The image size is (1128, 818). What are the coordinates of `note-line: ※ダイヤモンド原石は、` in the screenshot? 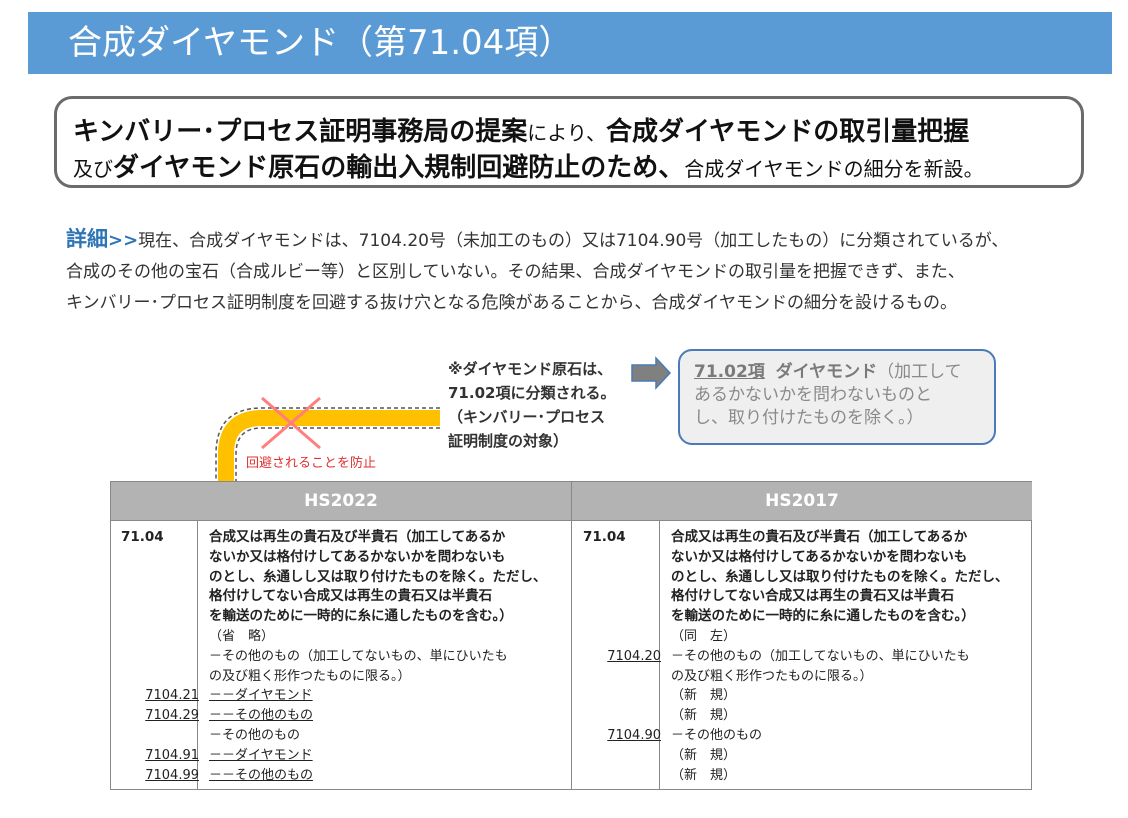 It's located at (530, 369).